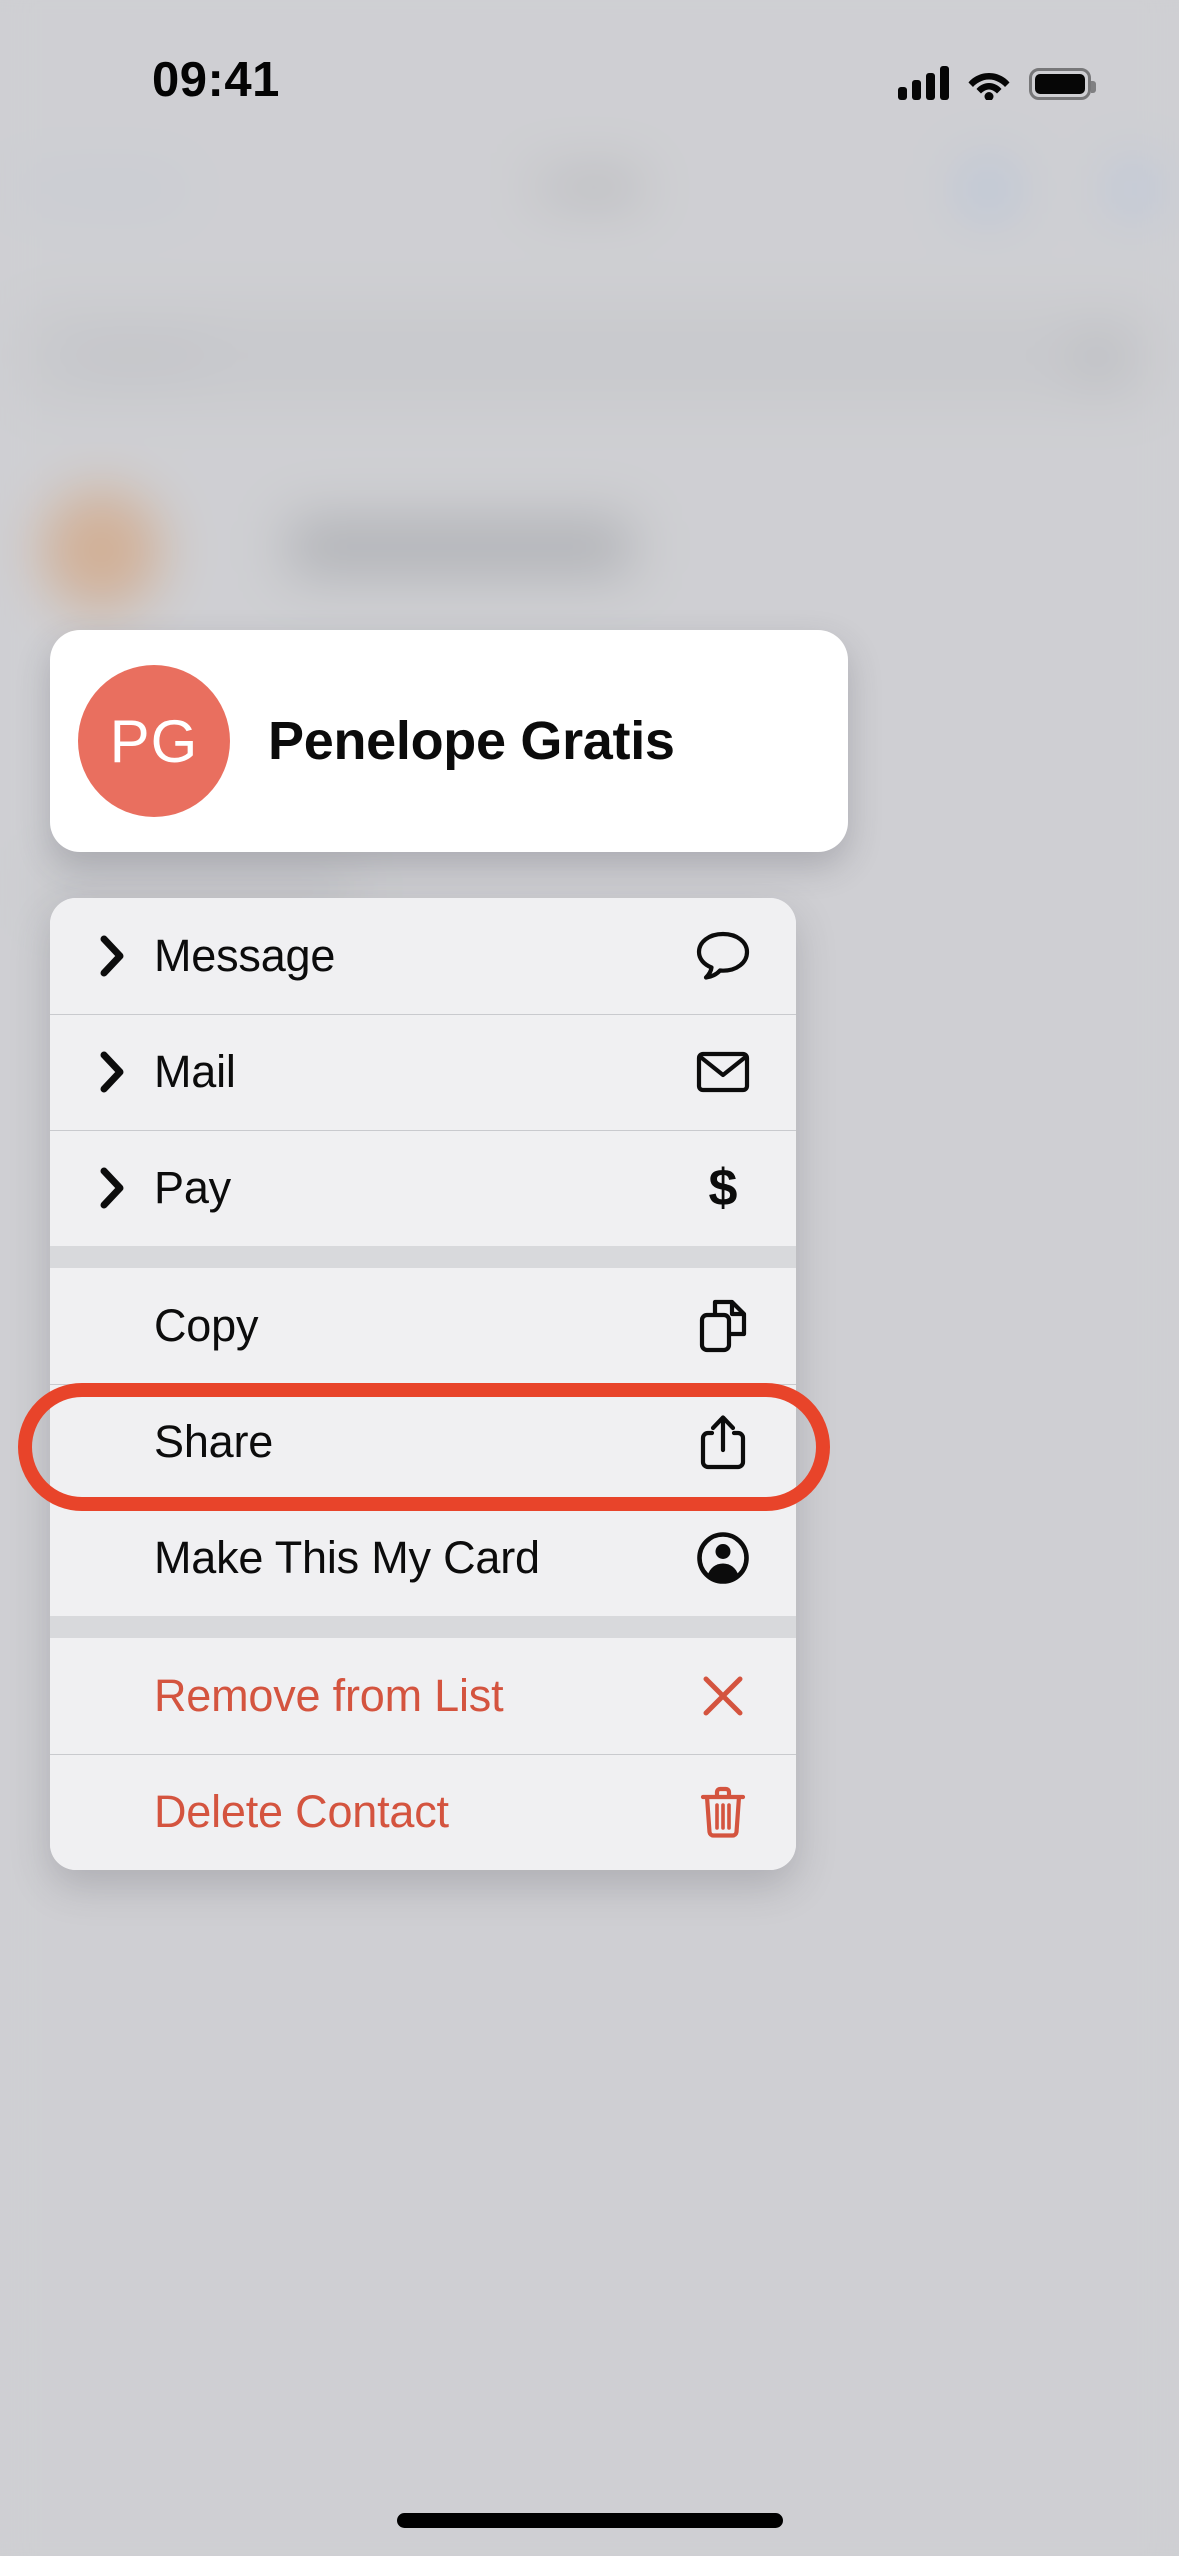 The image size is (1179, 2556). Describe the element at coordinates (1062, 84) in the screenshot. I see `battery-icon` at that location.